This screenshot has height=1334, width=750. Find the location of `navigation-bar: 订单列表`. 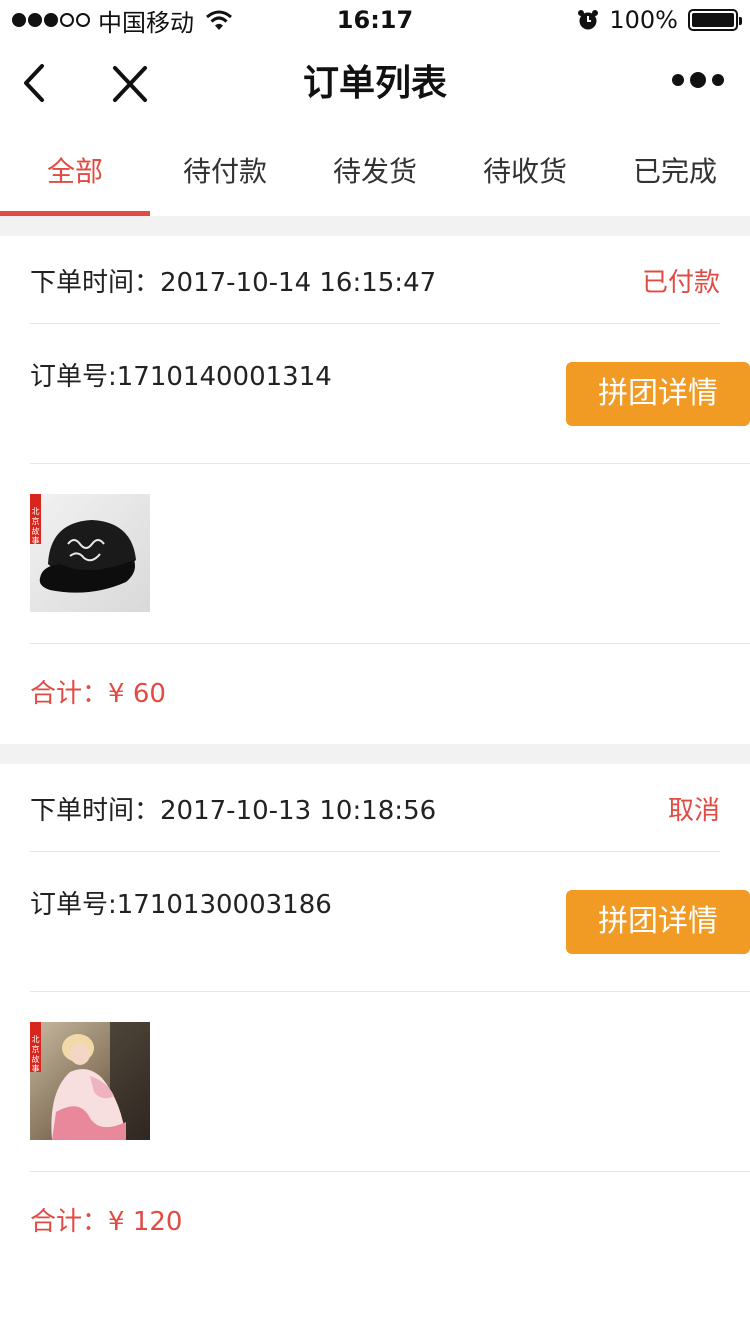

navigation-bar: 订单列表 is located at coordinates (375, 85).